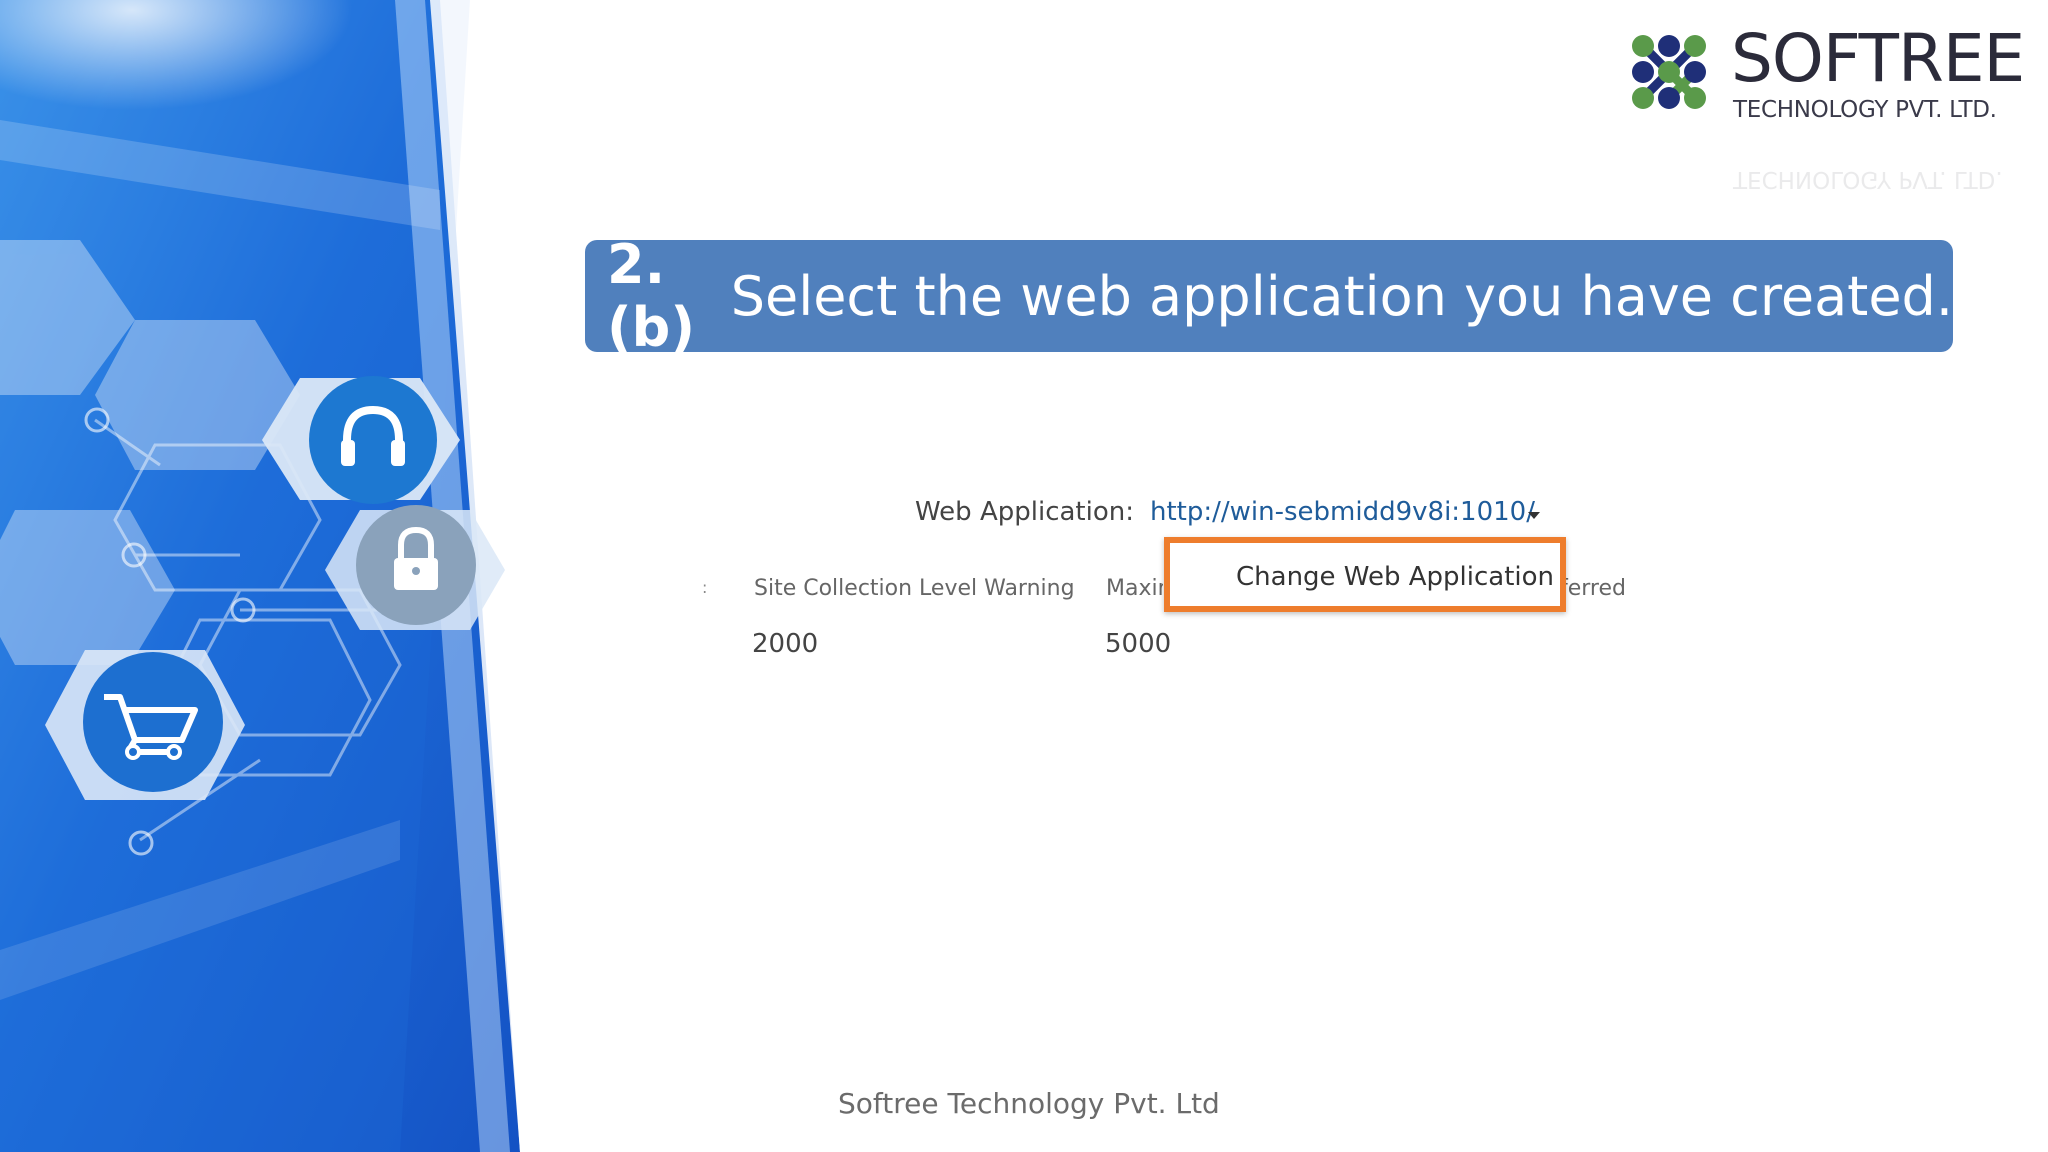  What do you see at coordinates (1534, 515) in the screenshot?
I see `caret-down-icon` at bounding box center [1534, 515].